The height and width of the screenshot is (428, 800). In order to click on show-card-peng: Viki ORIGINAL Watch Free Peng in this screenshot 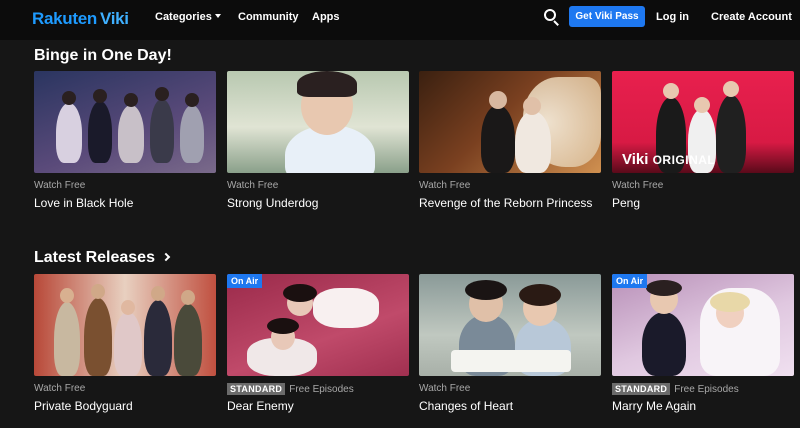, I will do `click(703, 140)`.